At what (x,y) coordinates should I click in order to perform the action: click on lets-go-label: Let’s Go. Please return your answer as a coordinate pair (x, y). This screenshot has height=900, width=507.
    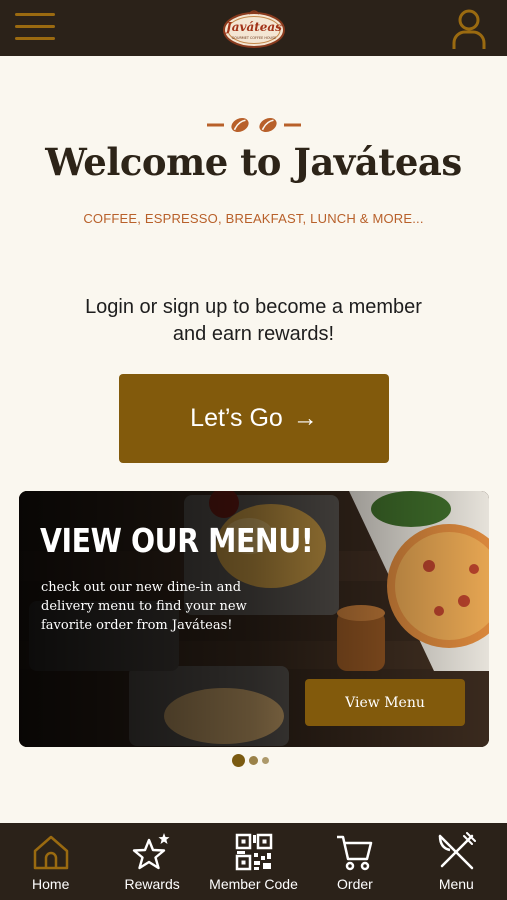
    Looking at the image, I should click on (236, 418).